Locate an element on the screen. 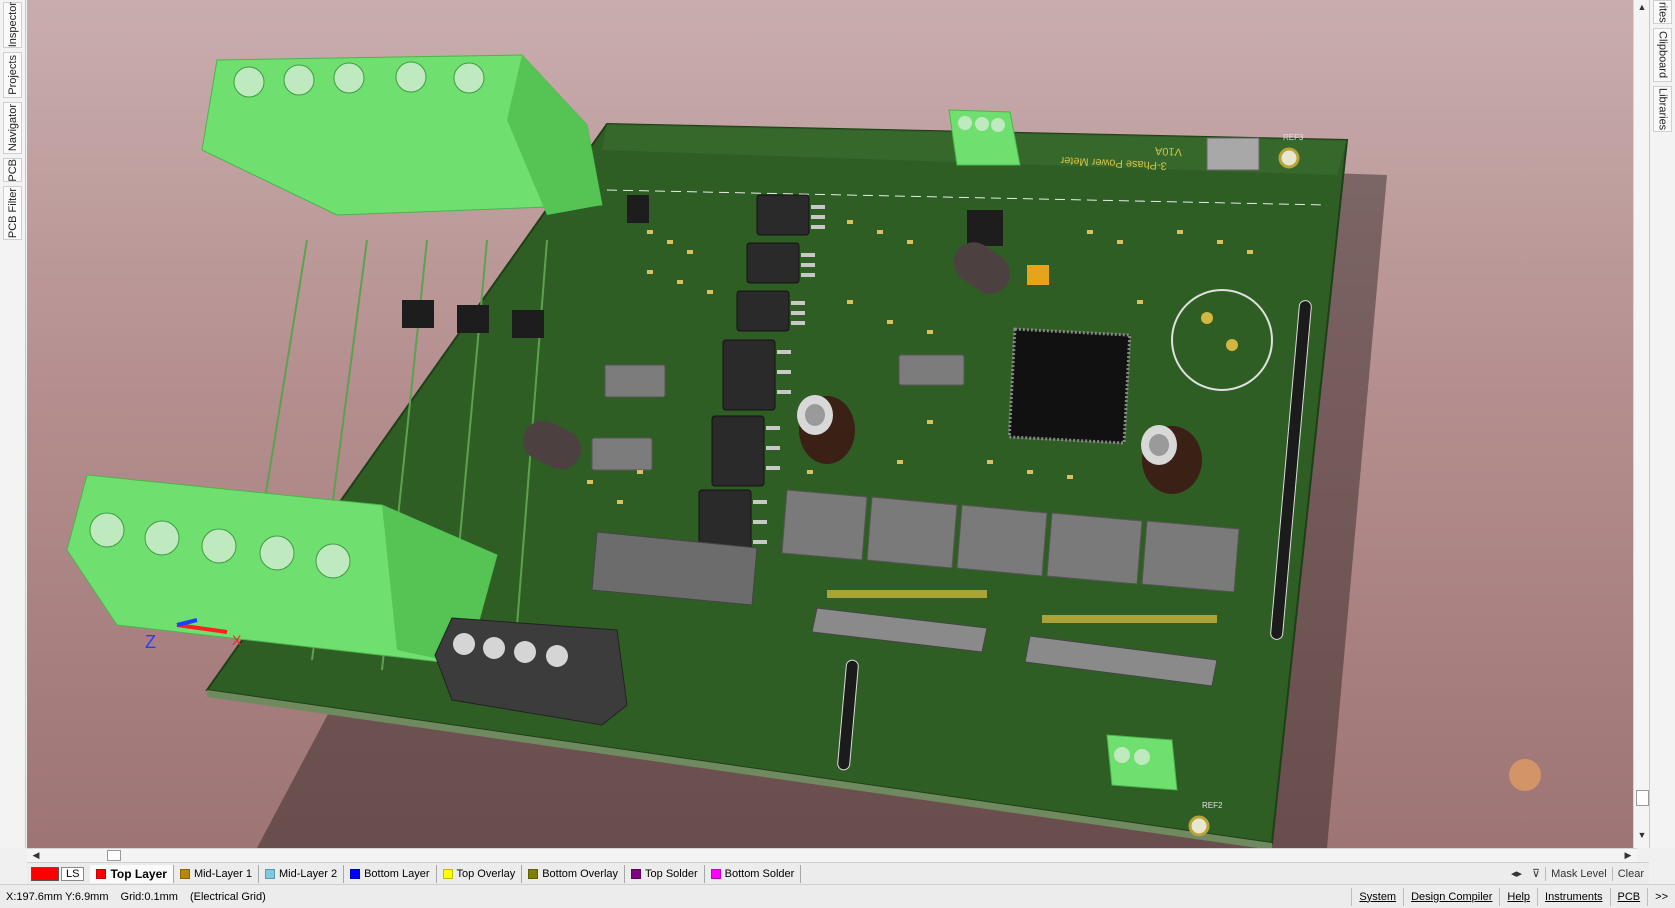  panel-tab-label: PCB is located at coordinates (12, 170).